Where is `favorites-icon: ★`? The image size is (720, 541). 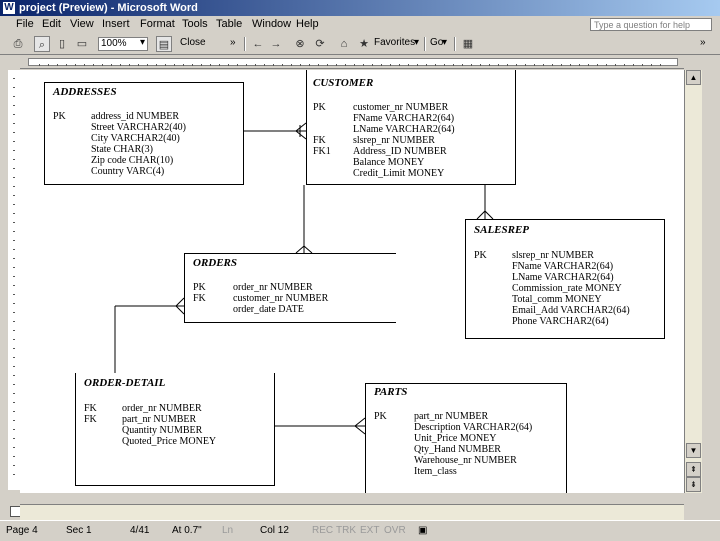 favorites-icon: ★ is located at coordinates (364, 44).